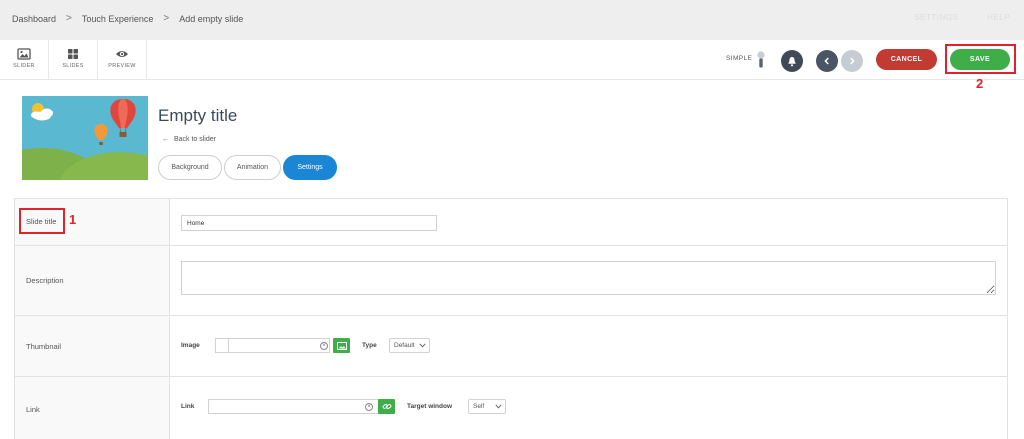 The height and width of the screenshot is (439, 1024). I want to click on slider-tool-label: SLIDER, so click(24, 66).